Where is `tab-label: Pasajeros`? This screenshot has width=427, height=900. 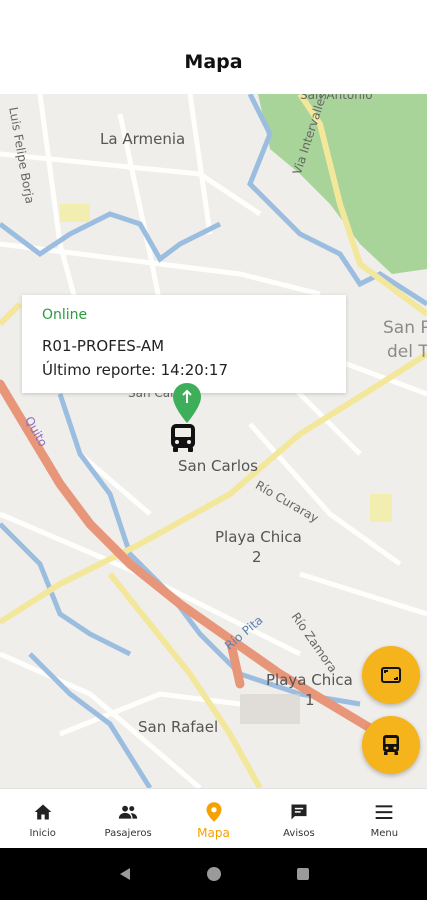
tab-label: Pasajeros is located at coordinates (128, 833).